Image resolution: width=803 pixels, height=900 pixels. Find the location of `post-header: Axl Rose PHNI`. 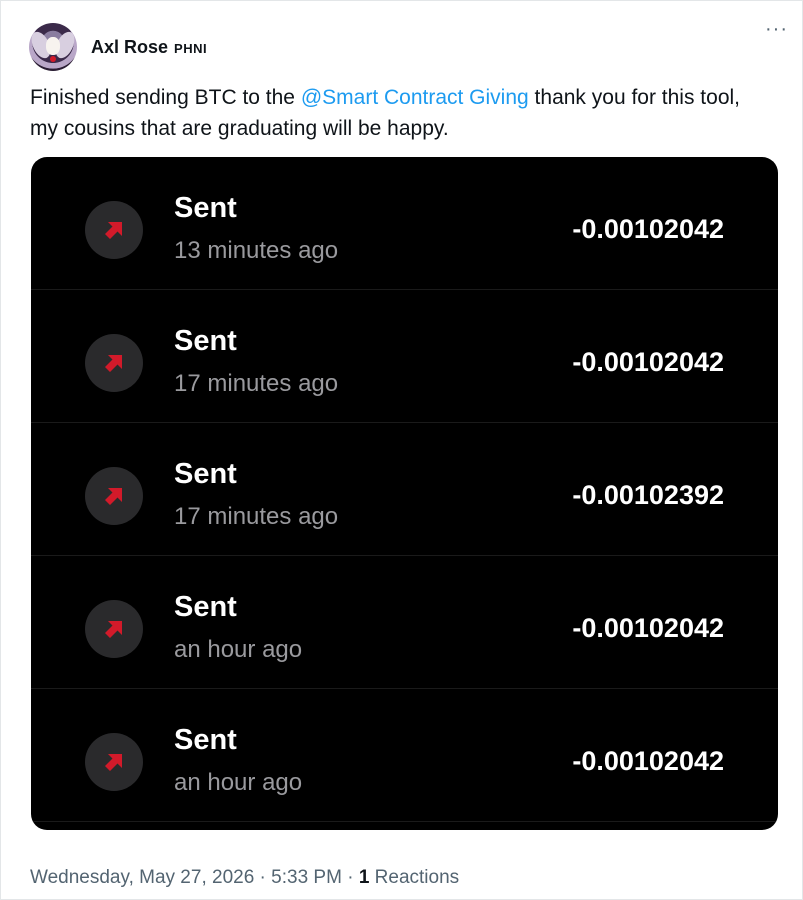

post-header: Axl Rose PHNI is located at coordinates (118, 47).